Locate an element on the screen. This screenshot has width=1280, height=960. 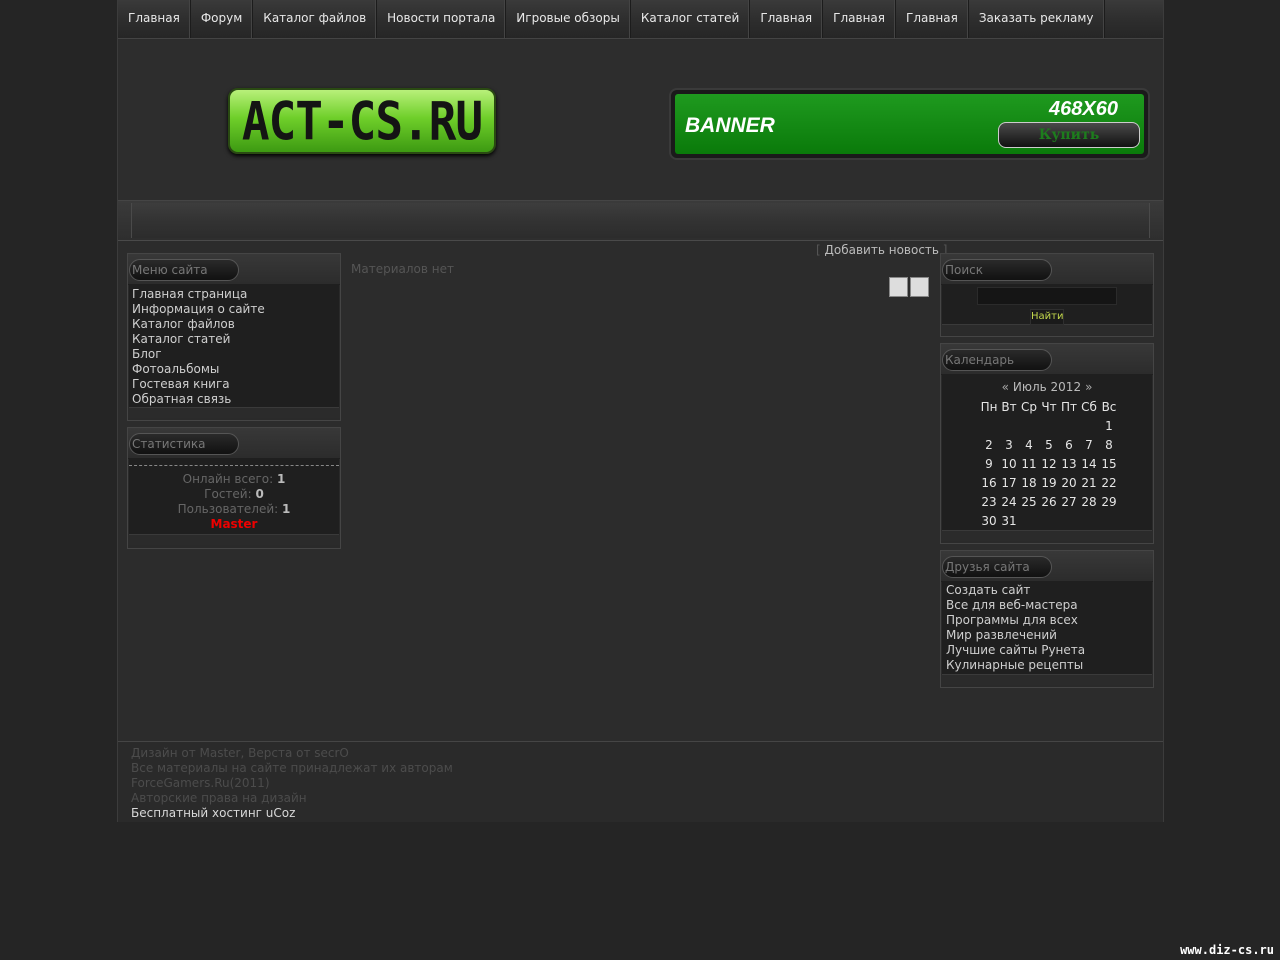
friend-link: Программы для всех is located at coordinates (1047, 620).